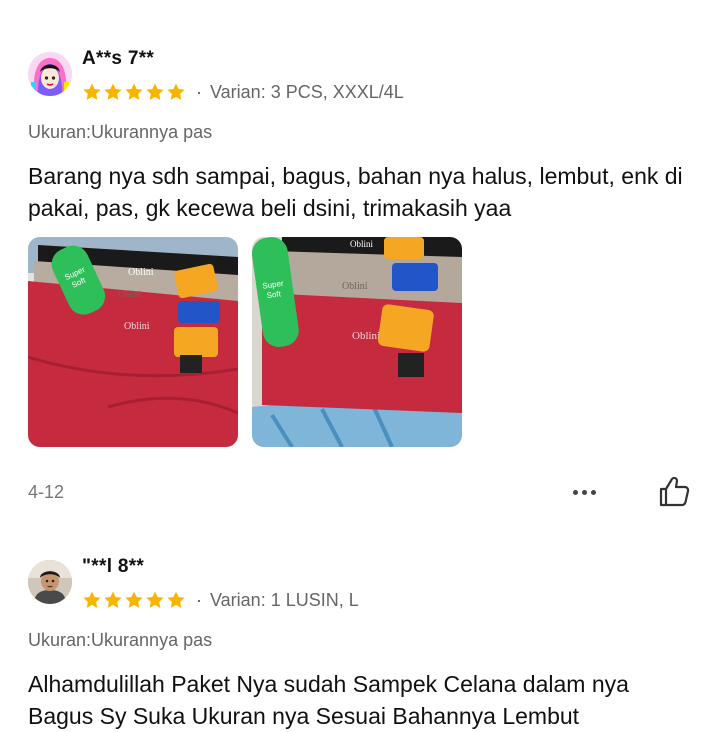 The image size is (720, 732). I want to click on rating-row: · Varian: 1 LUSIN, L, so click(220, 600).